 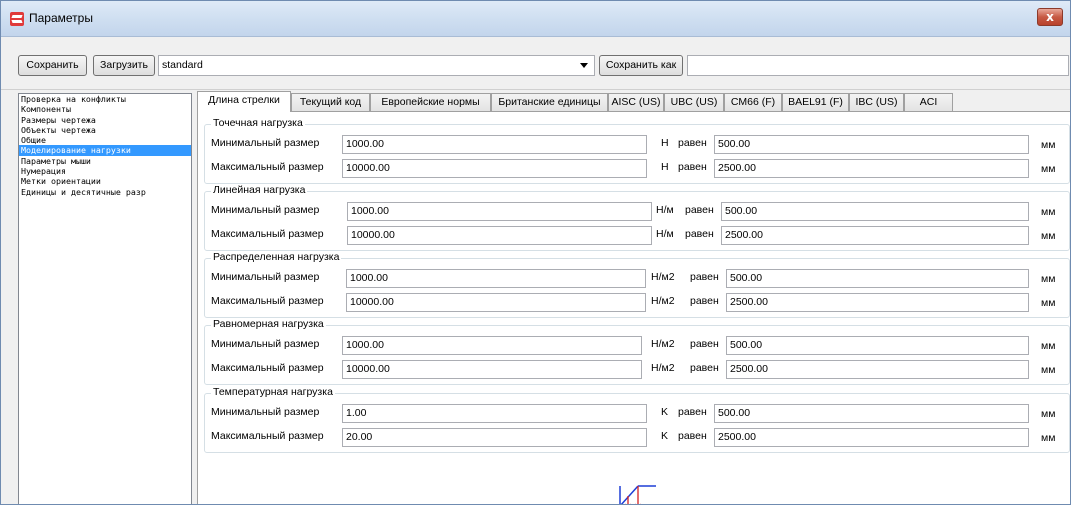 What do you see at coordinates (815, 102) in the screenshot?
I see `tab-8: BAEL91 (F)` at bounding box center [815, 102].